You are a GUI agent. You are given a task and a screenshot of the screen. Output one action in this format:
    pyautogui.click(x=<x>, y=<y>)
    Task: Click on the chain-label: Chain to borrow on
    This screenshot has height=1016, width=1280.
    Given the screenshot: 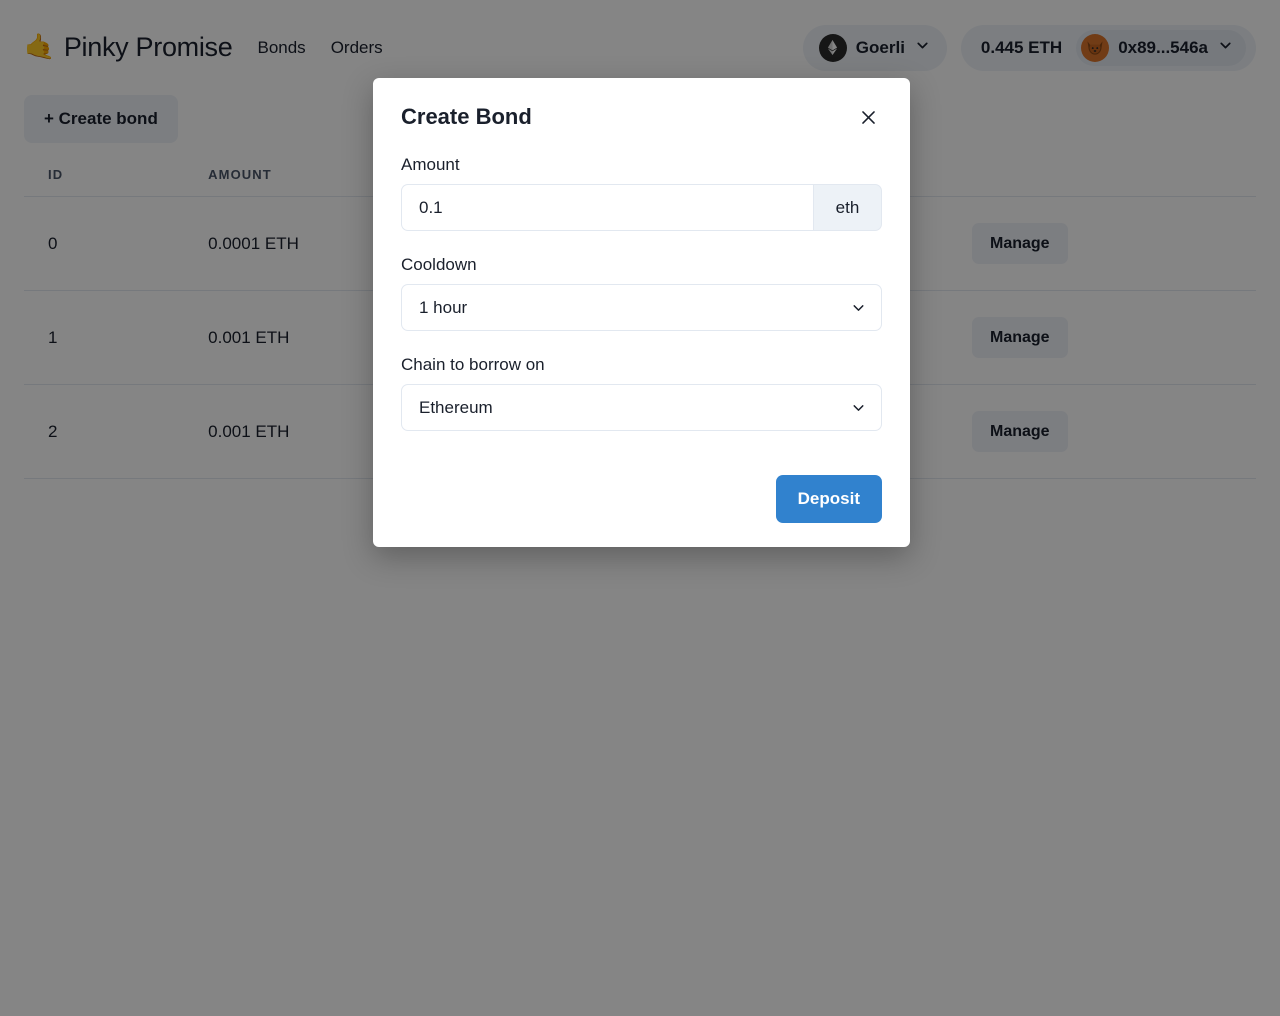 What is the action you would take?
    pyautogui.click(x=473, y=364)
    